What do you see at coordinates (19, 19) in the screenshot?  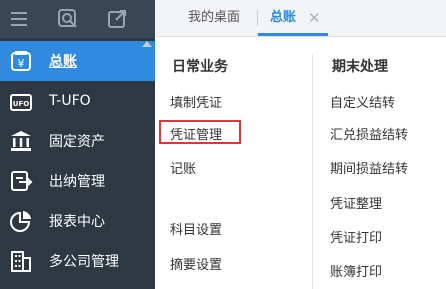 I see `menu-icon` at bounding box center [19, 19].